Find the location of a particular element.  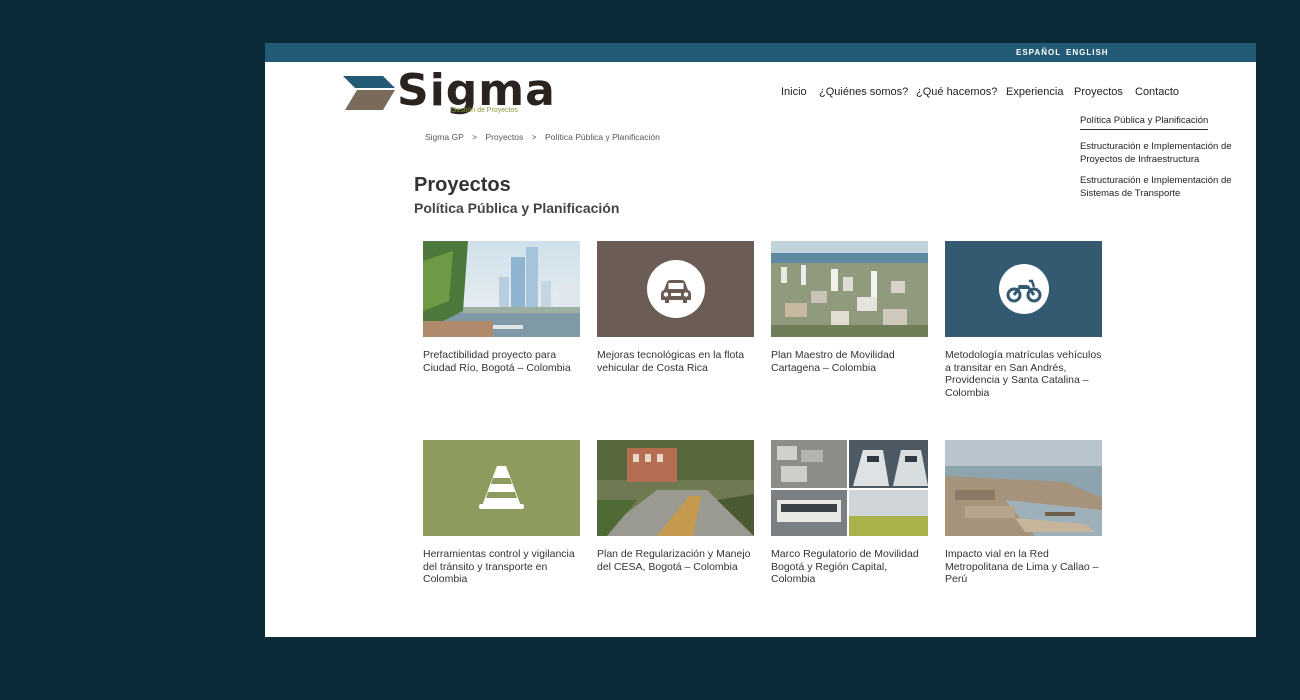

traffic-cone-tile is located at coordinates (501, 488).